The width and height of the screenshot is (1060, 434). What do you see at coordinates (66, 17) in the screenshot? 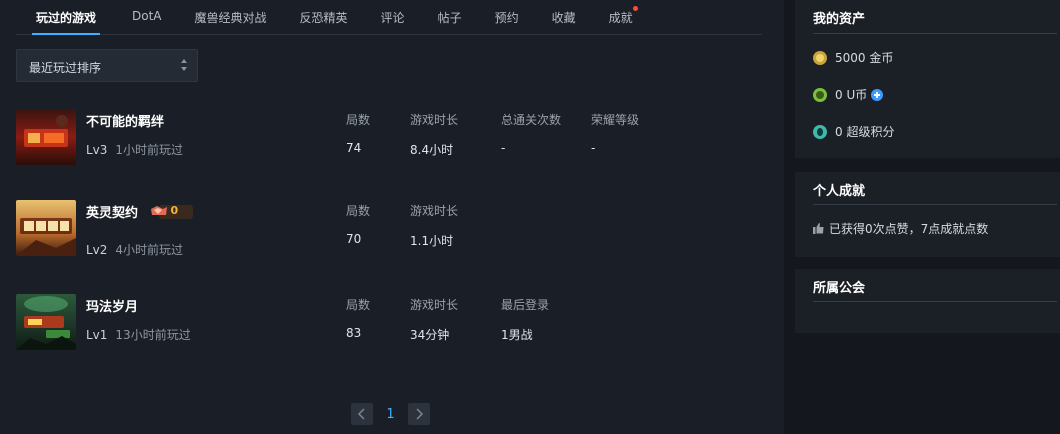
I see `tab-played-games: 玩过的游戏` at bounding box center [66, 17].